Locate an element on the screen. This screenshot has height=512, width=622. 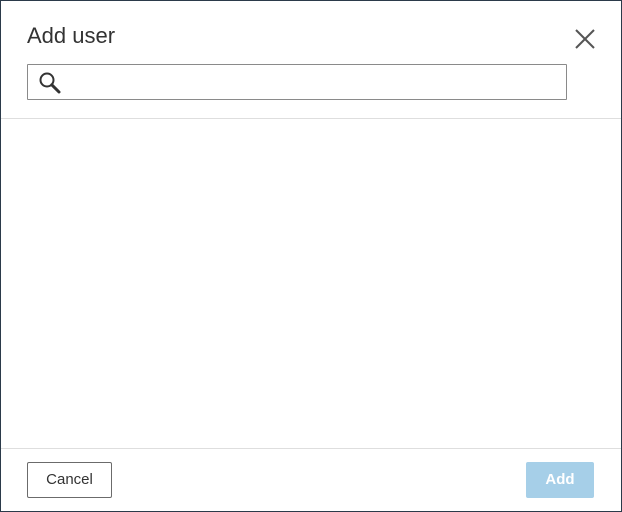
close-button is located at coordinates (585, 39).